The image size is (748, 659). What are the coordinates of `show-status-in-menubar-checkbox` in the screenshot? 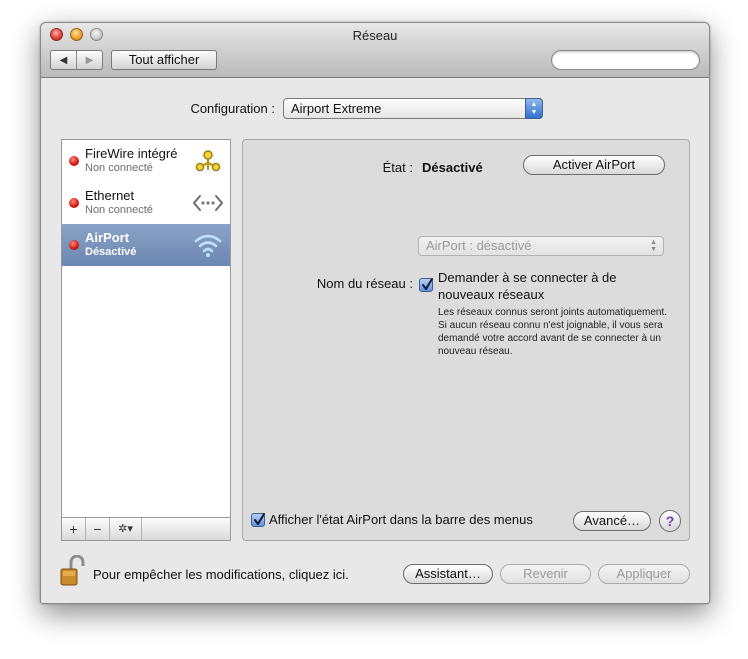 It's located at (258, 520).